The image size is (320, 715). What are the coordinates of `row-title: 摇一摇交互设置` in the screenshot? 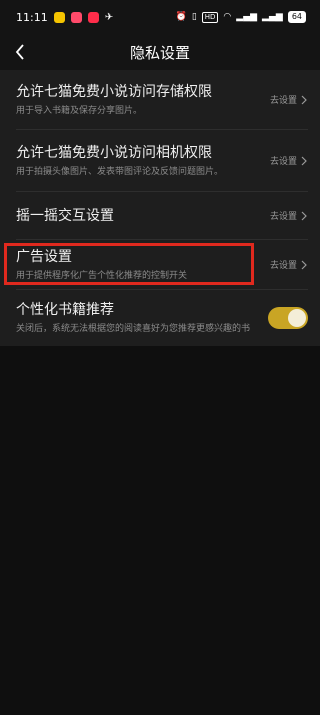 It's located at (65, 215).